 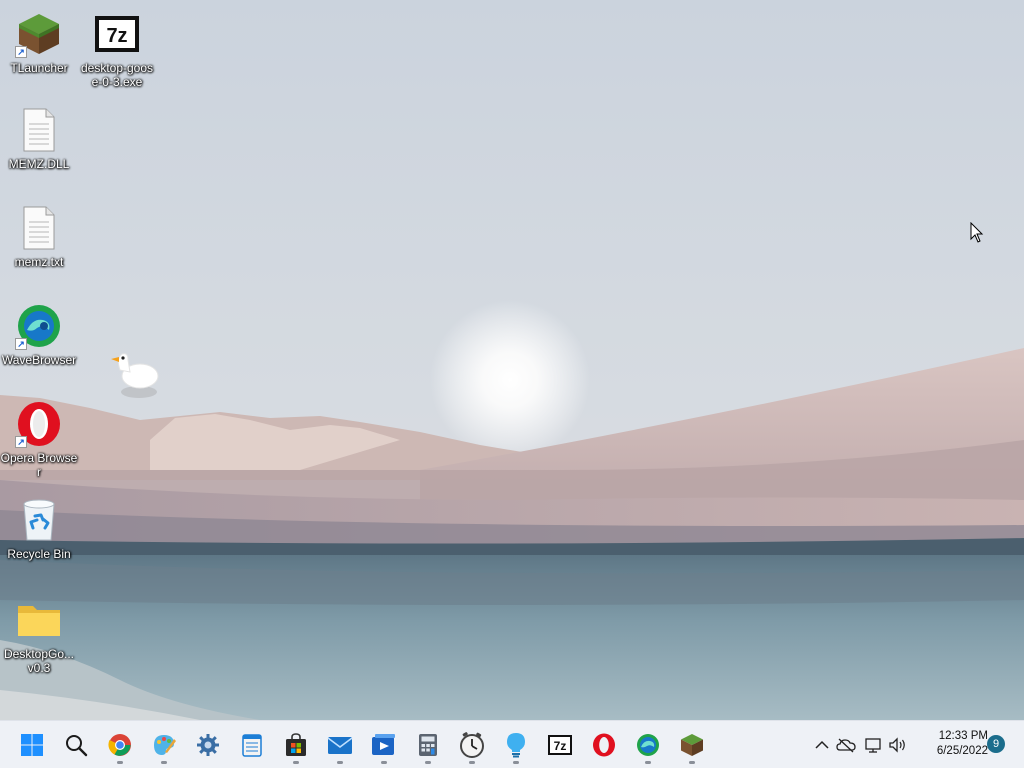 I want to click on taskbar-app-notepad, so click(x=252, y=745).